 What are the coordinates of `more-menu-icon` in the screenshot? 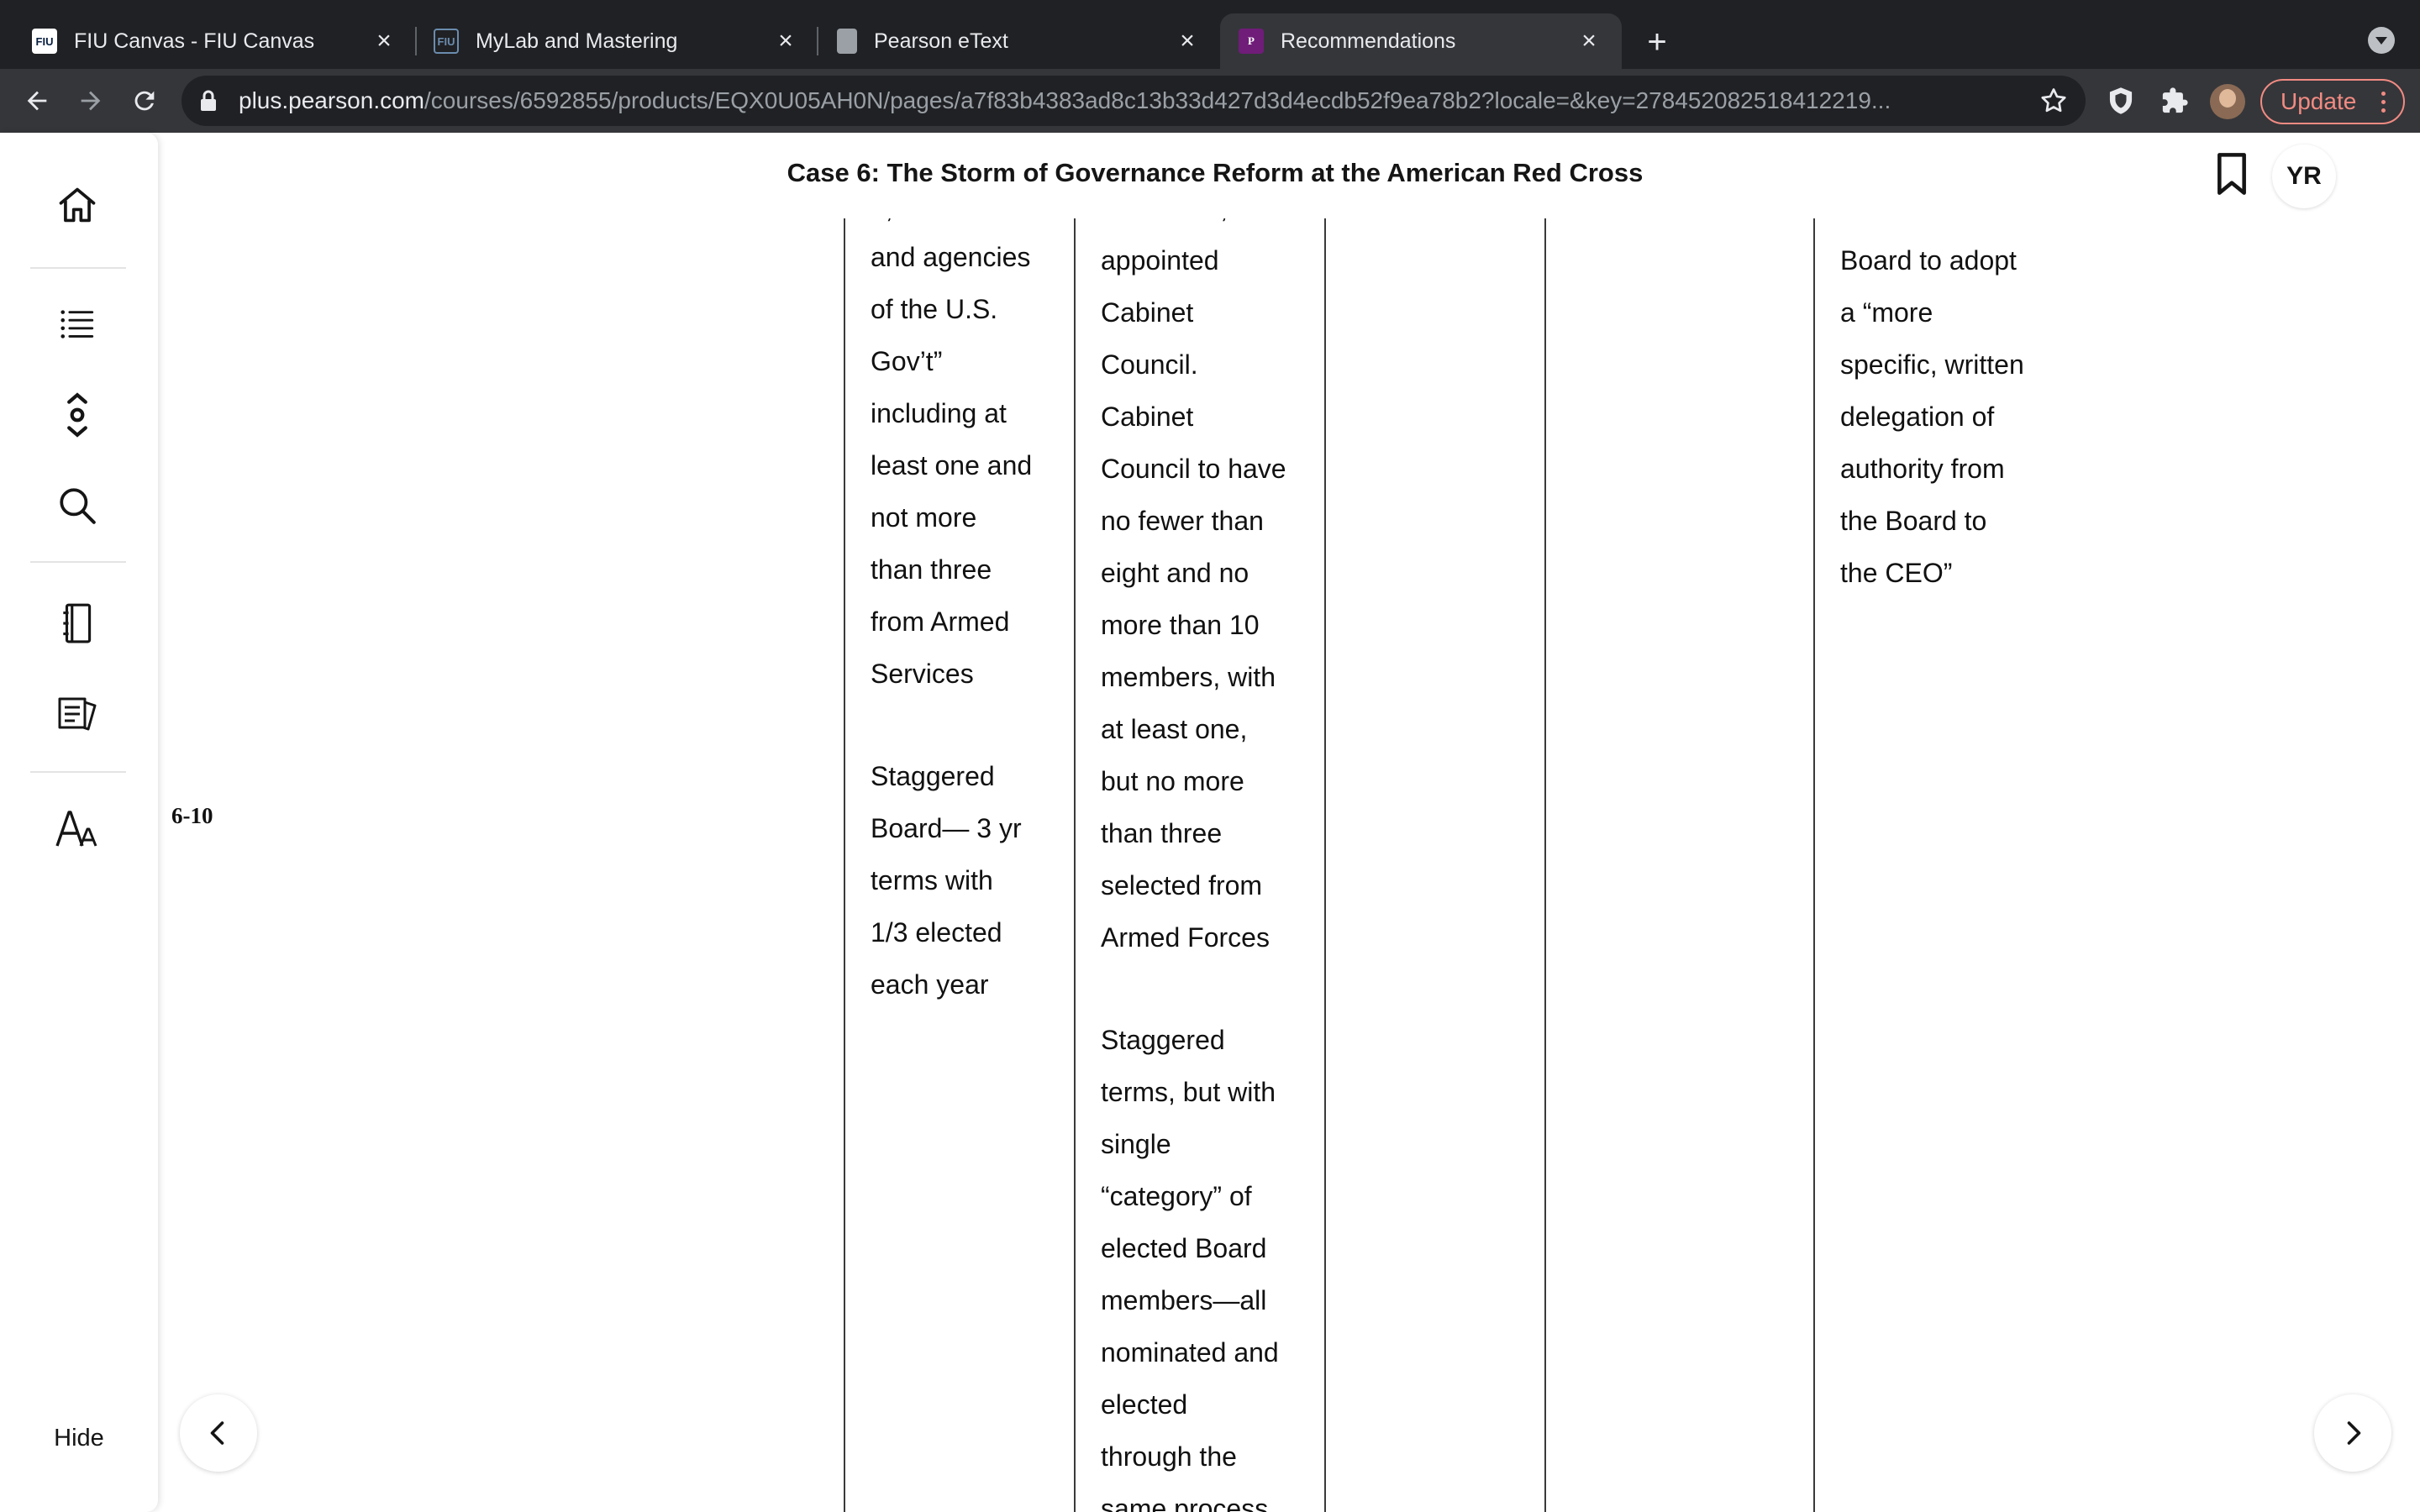 It's located at (2384, 101).